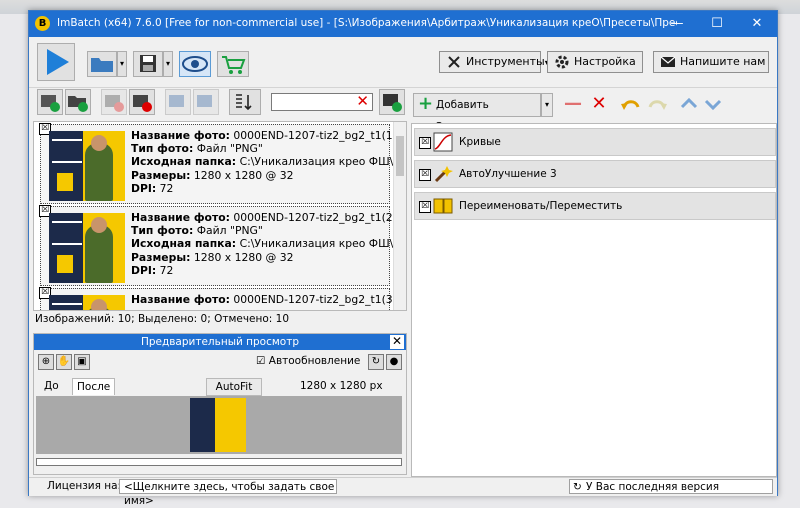  I want to click on autofit-button: AutoFit, so click(234, 387).